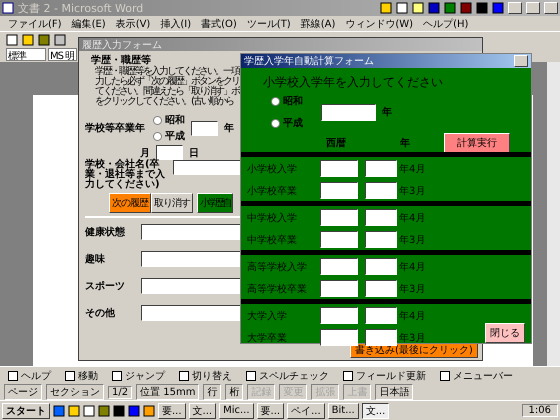  What do you see at coordinates (105, 286) in the screenshot?
I see `field-label: スポーツ` at bounding box center [105, 286].